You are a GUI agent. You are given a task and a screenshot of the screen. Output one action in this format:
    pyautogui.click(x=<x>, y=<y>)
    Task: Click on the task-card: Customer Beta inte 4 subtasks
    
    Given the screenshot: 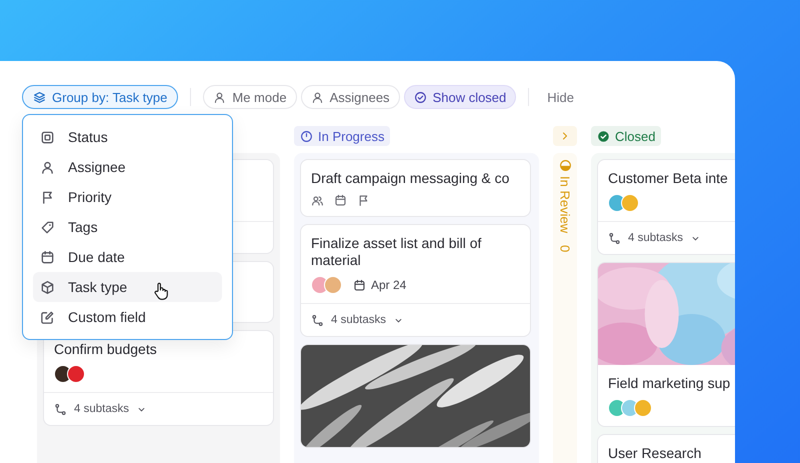 What is the action you would take?
    pyautogui.click(x=666, y=207)
    